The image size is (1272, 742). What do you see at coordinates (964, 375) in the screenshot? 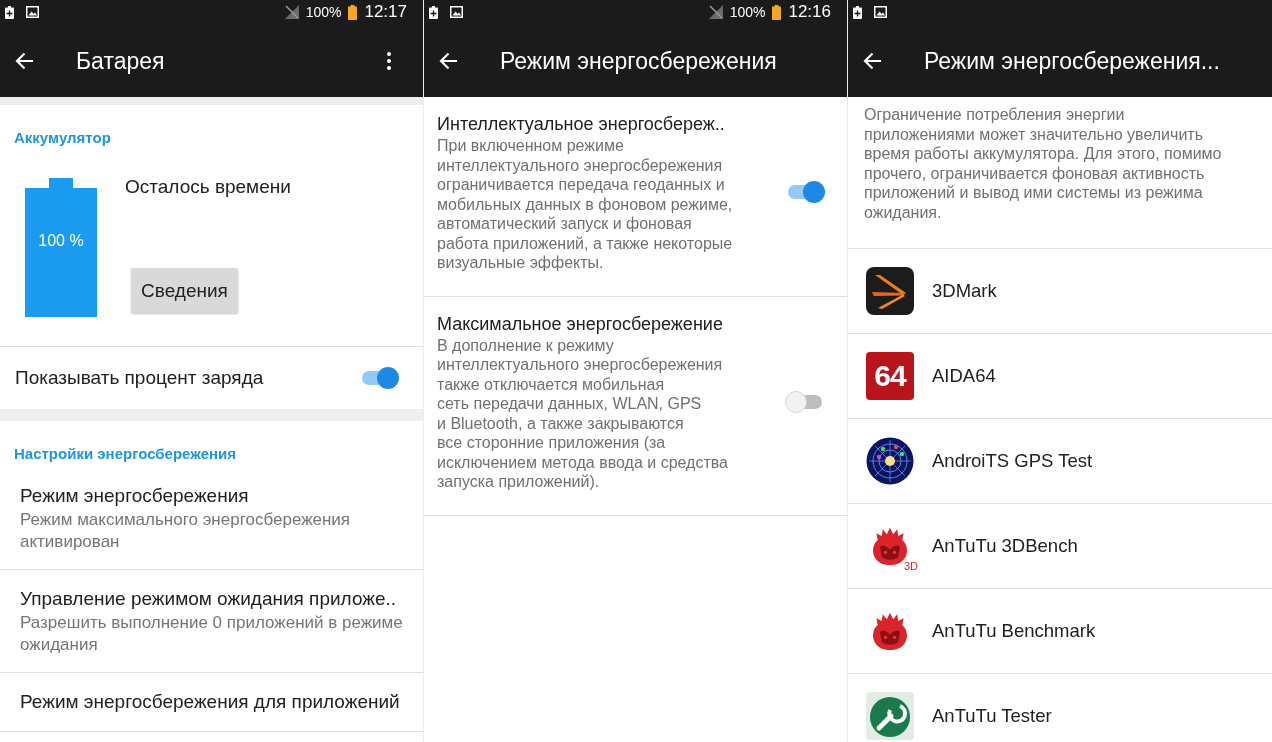
I see `app-name: AIDA64` at bounding box center [964, 375].